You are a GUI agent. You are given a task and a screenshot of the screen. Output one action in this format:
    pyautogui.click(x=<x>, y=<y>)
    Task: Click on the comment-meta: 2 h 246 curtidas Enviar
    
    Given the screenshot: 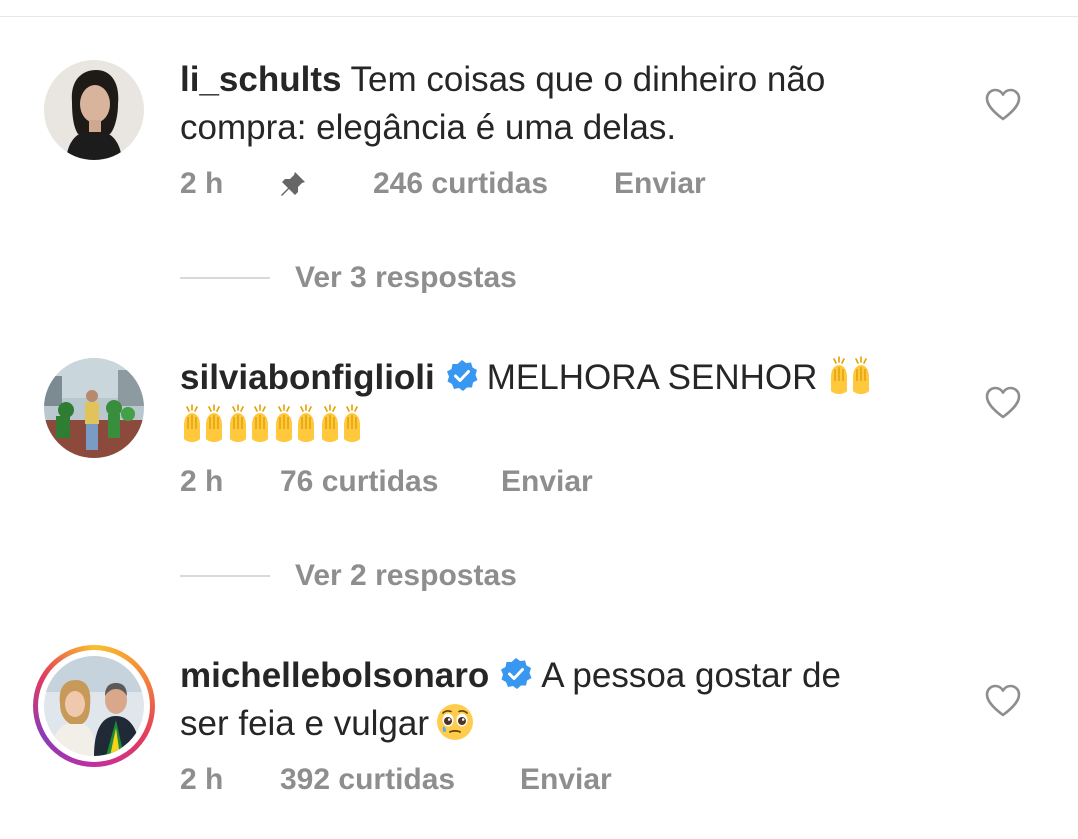 What is the action you would take?
    pyautogui.click(x=480, y=184)
    